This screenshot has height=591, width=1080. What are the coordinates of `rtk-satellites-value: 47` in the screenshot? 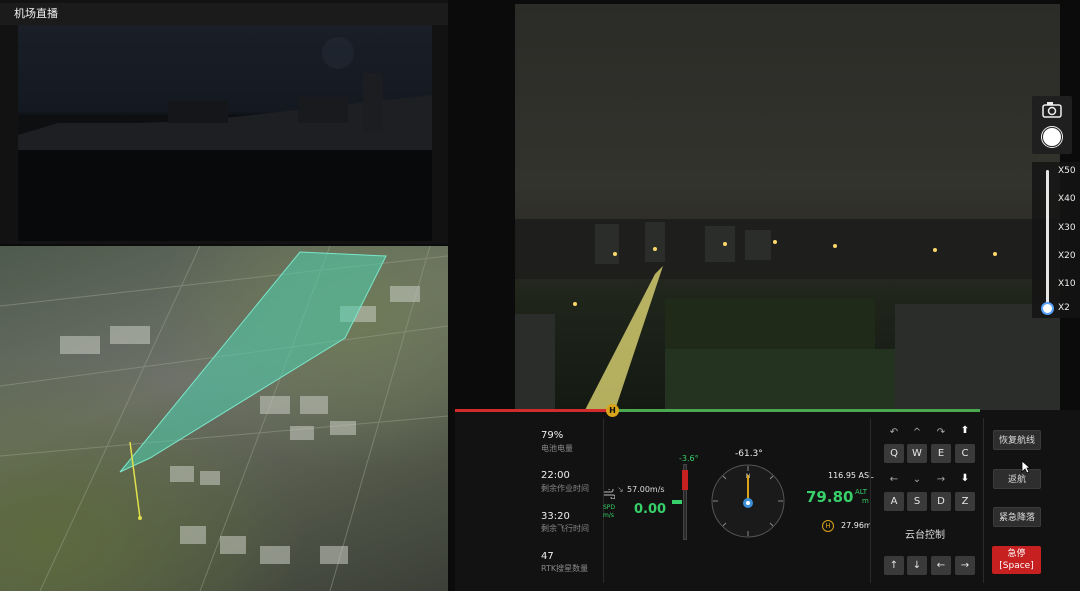 It's located at (547, 556).